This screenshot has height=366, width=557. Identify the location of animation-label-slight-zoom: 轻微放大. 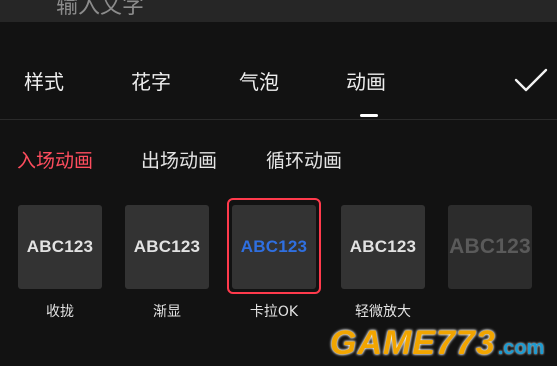
(383, 312).